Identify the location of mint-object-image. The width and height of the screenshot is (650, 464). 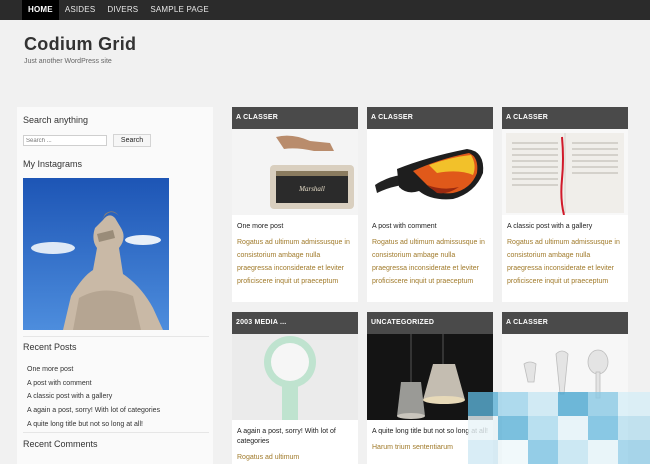
(295, 377).